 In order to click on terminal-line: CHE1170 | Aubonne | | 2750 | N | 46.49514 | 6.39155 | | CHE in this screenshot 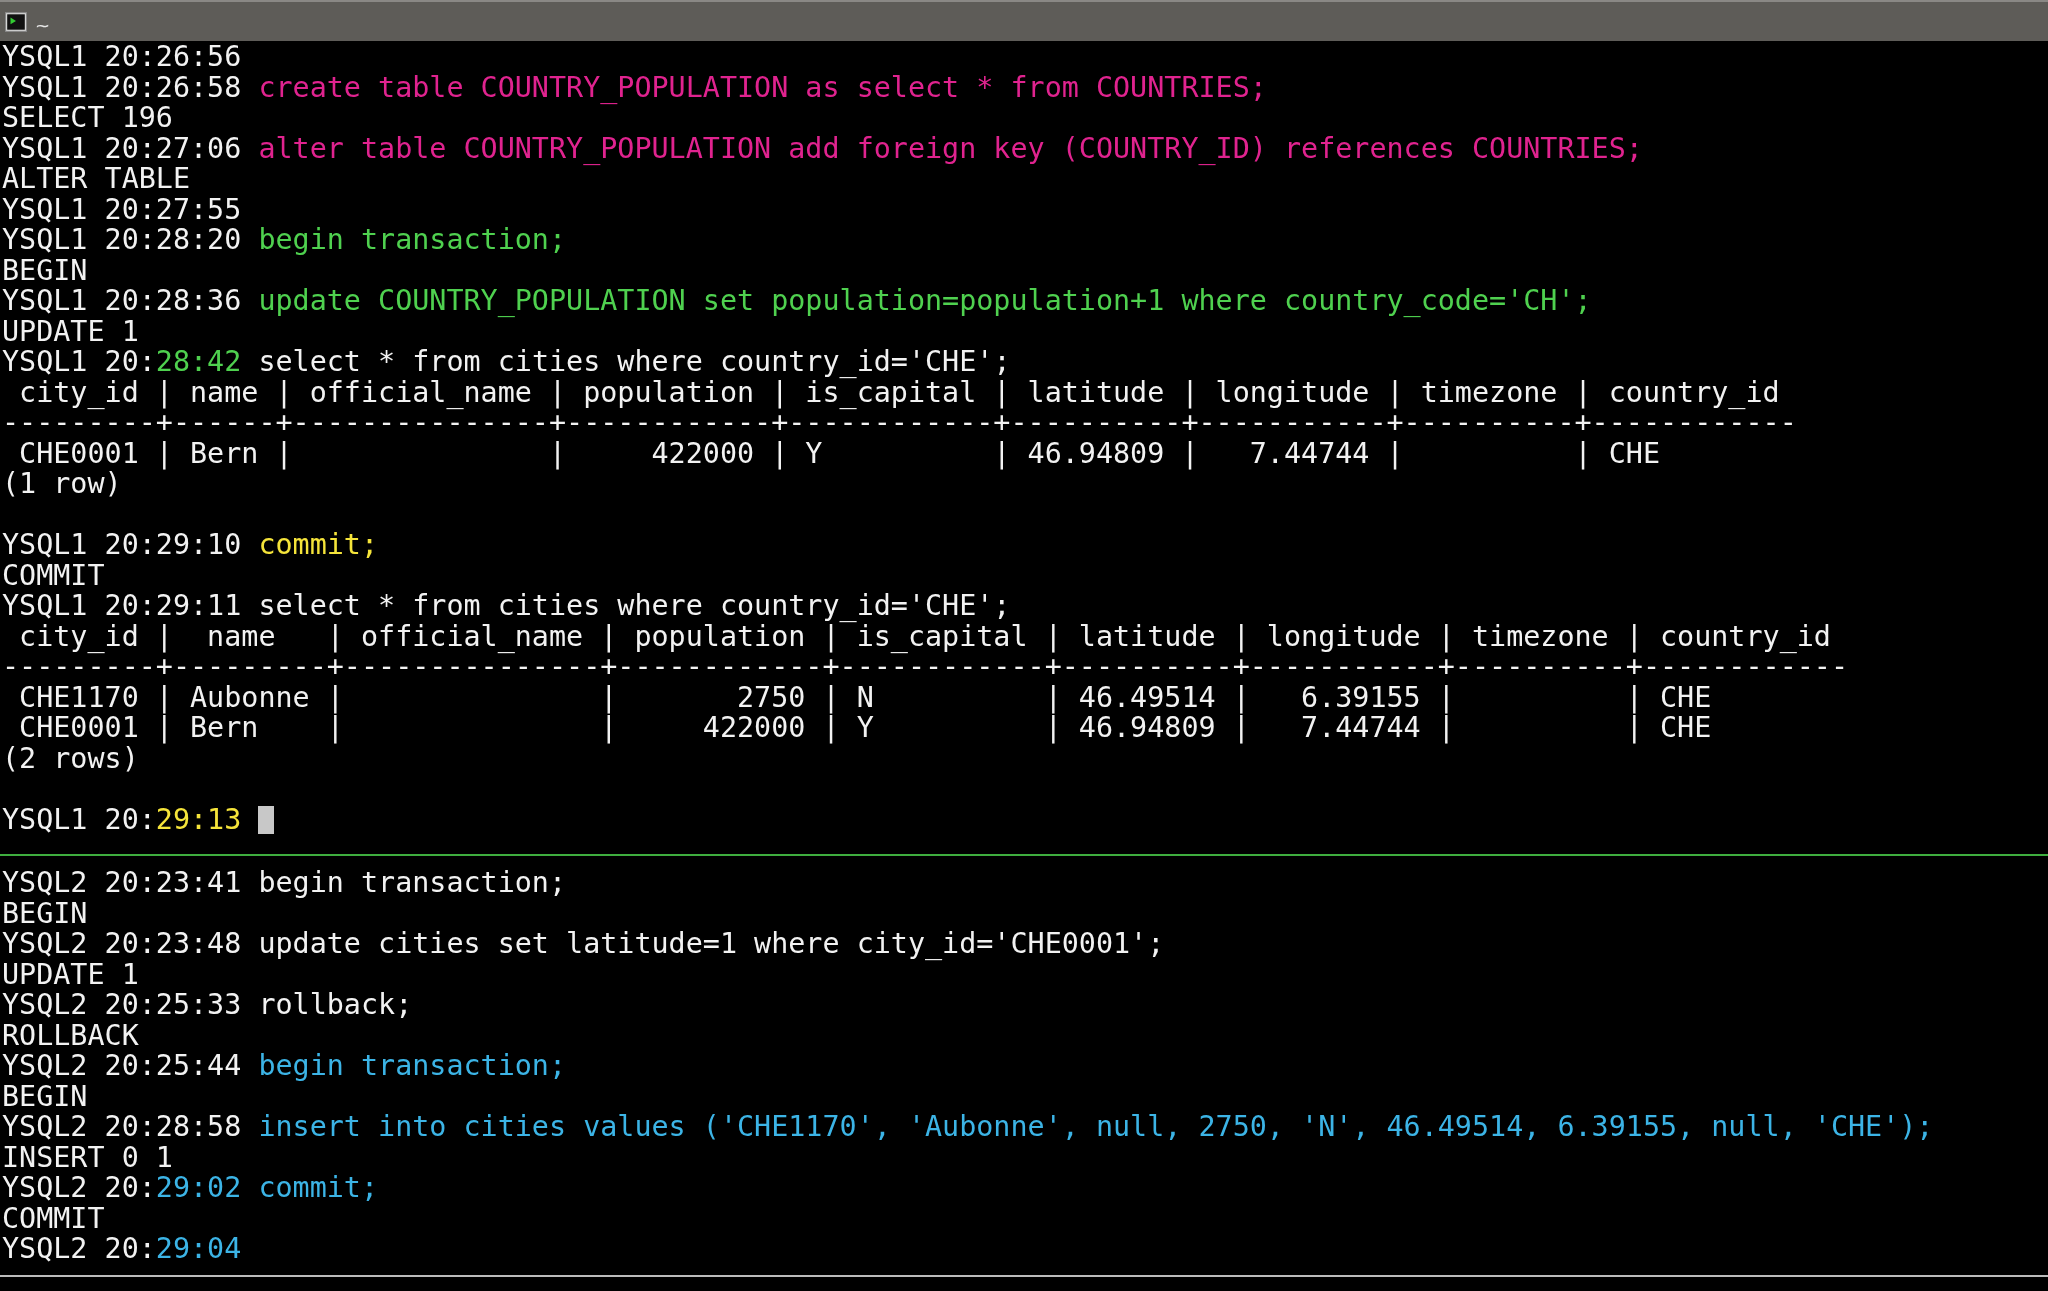, I will do `click(865, 697)`.